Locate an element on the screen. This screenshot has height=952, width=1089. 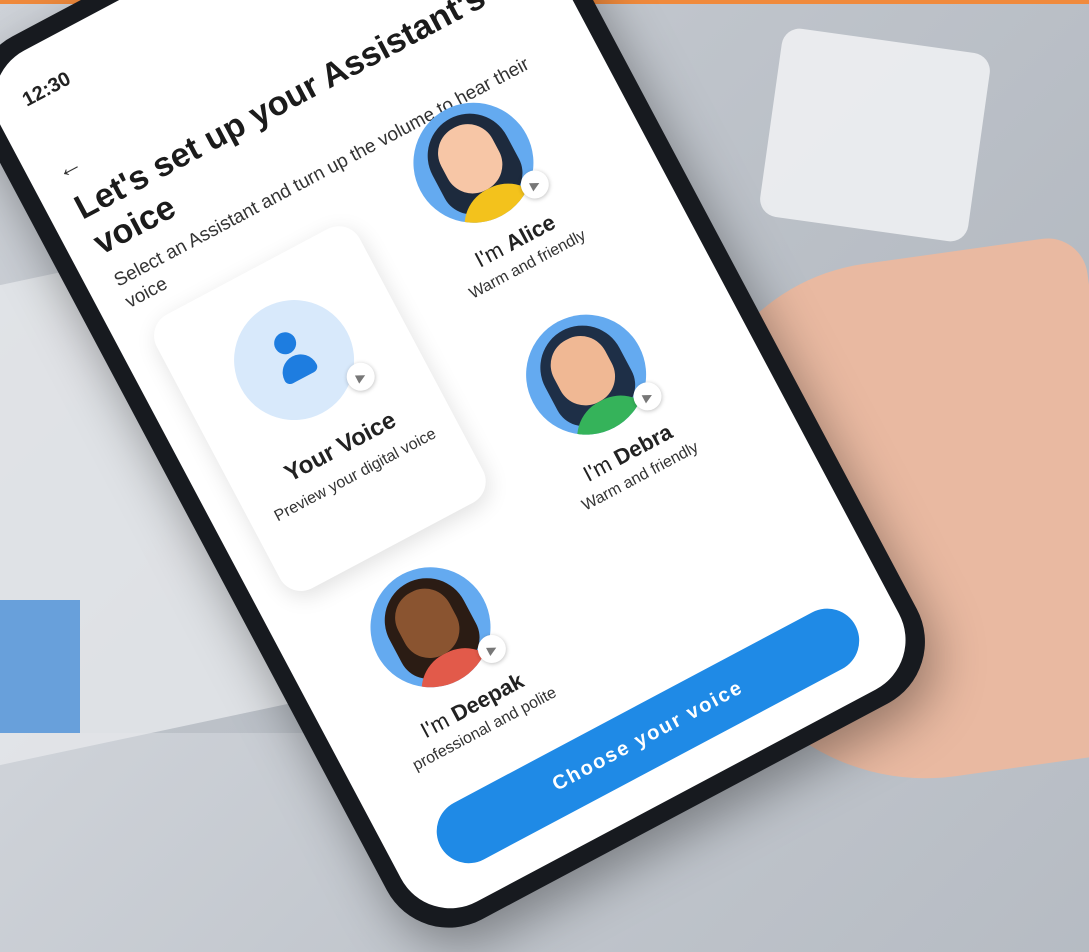
background-device is located at coordinates (875, 135).